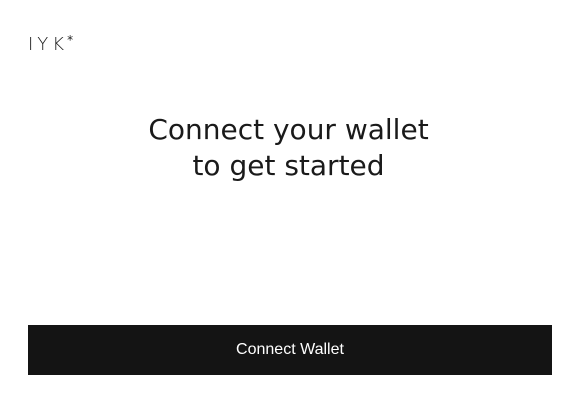 The height and width of the screenshot is (409, 577). What do you see at coordinates (70, 40) in the screenshot?
I see `asterisk-icon: *` at bounding box center [70, 40].